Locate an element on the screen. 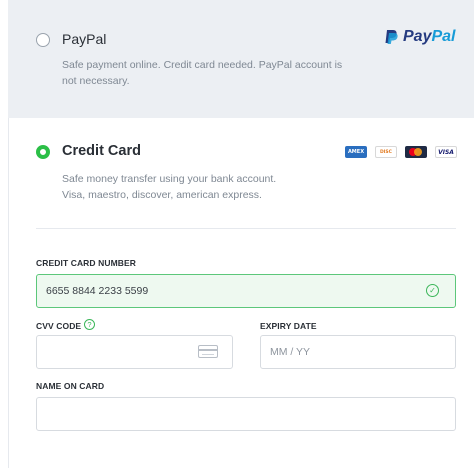 The width and height of the screenshot is (476, 468). expiry-placeholder: MM / YY is located at coordinates (290, 352).